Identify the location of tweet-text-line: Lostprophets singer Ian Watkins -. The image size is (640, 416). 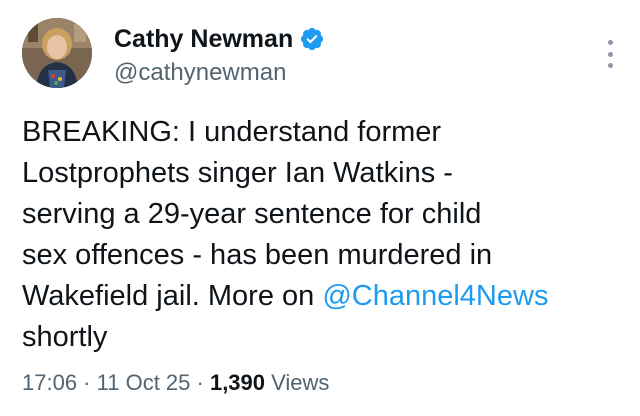
(237, 173).